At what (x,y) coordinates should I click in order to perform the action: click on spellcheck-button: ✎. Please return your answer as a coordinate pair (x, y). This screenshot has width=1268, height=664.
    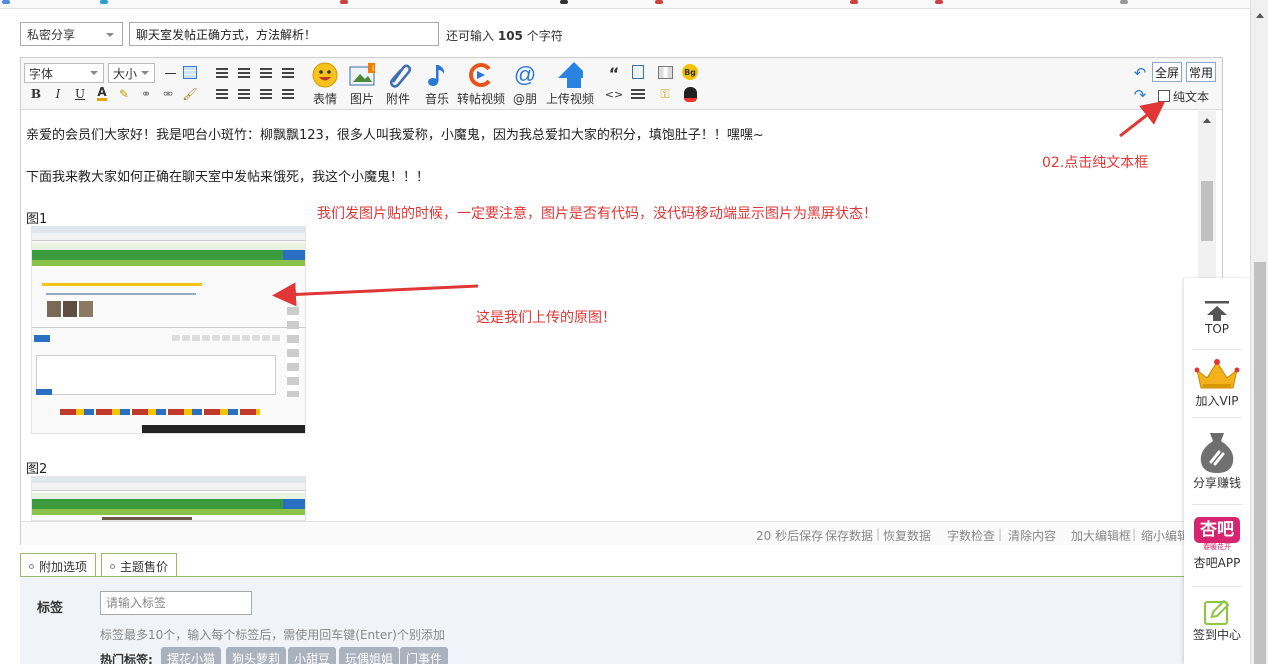
    Looking at the image, I should click on (124, 94).